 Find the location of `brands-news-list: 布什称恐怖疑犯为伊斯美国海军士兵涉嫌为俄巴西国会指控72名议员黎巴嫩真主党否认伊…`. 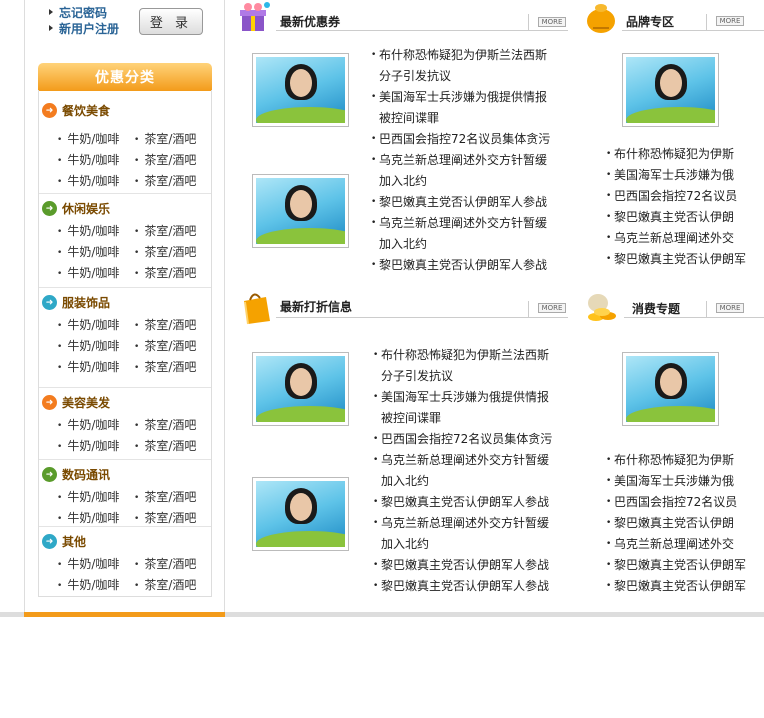

brands-news-list: 布什称恐怖疑犯为伊斯美国海军士兵涉嫌为俄巴西国会指控72名议员黎巴嫩真主党否认伊… is located at coordinates (681, 207).